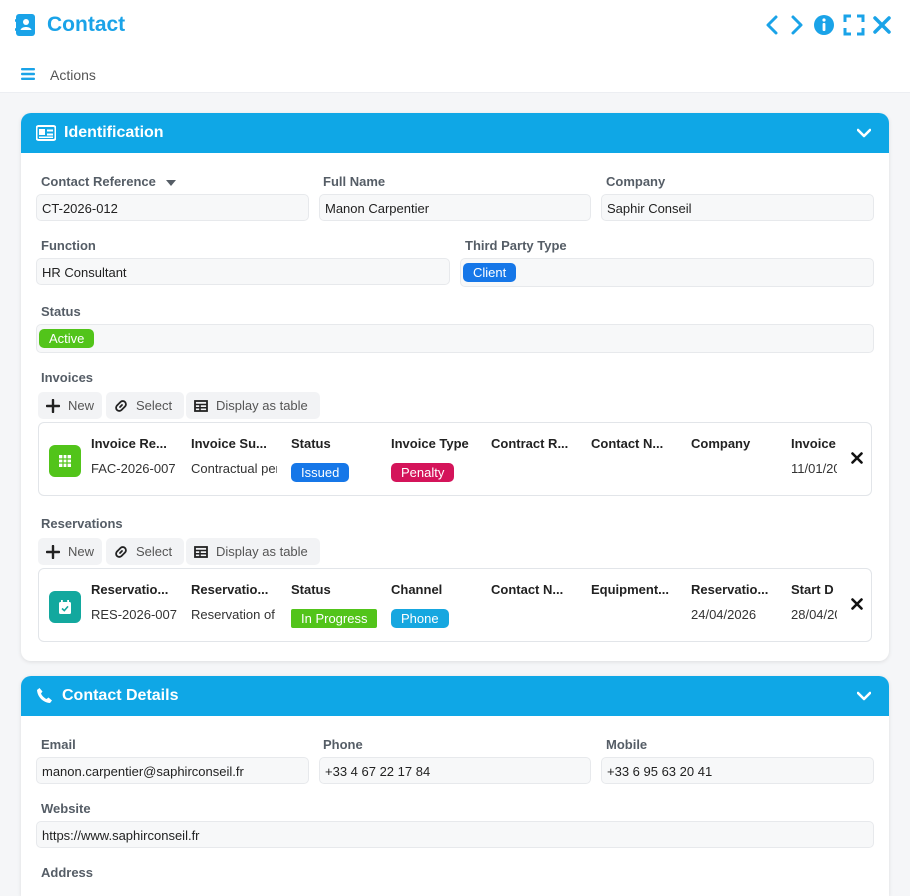 This screenshot has width=910, height=896. Describe the element at coordinates (61, 311) in the screenshot. I see `status-label: Status` at that location.